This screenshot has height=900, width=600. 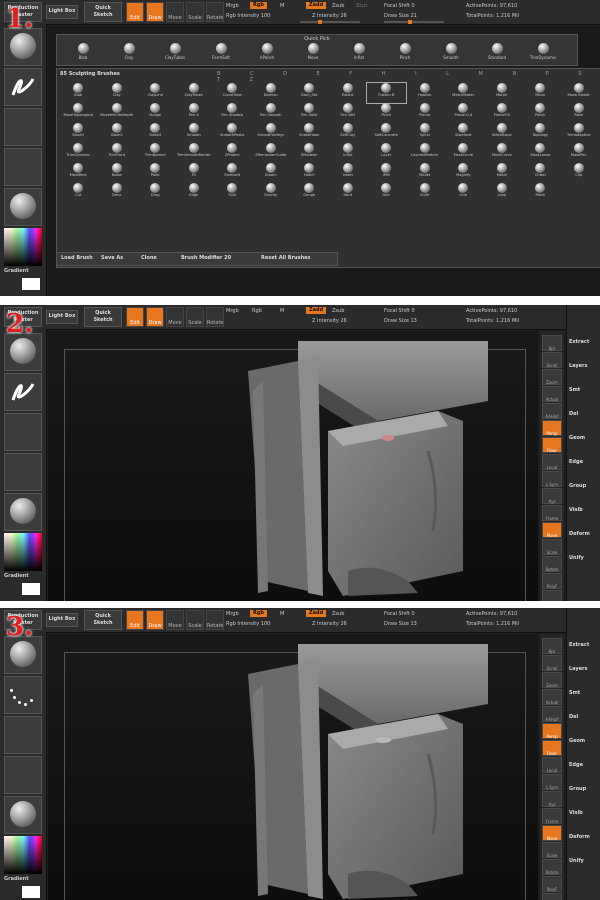 What do you see at coordinates (552, 663) in the screenshot?
I see `shelf-button: Scroll` at bounding box center [552, 663].